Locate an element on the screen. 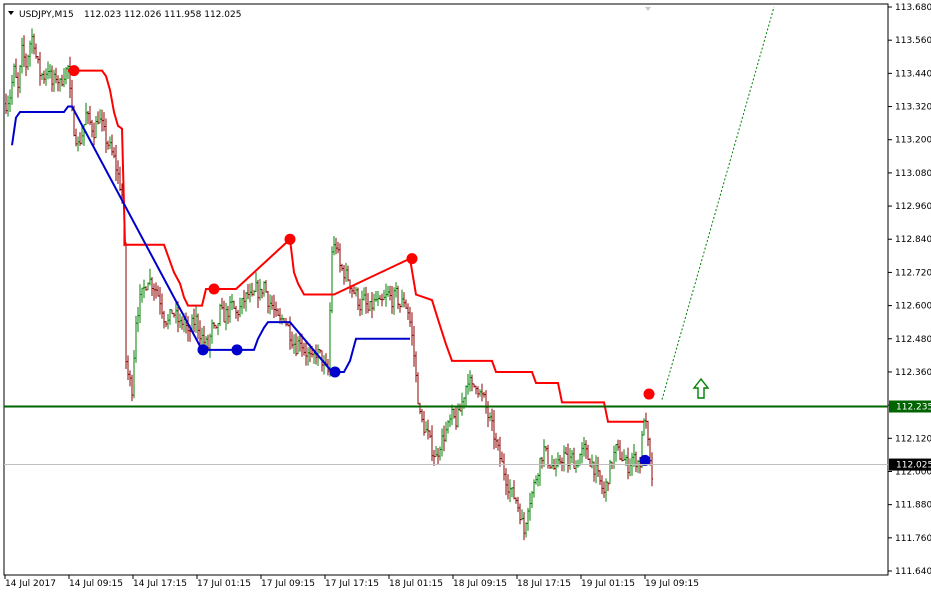 The height and width of the screenshot is (595, 931). x-tick-label: 14 Jul 2017 is located at coordinates (30, 584).